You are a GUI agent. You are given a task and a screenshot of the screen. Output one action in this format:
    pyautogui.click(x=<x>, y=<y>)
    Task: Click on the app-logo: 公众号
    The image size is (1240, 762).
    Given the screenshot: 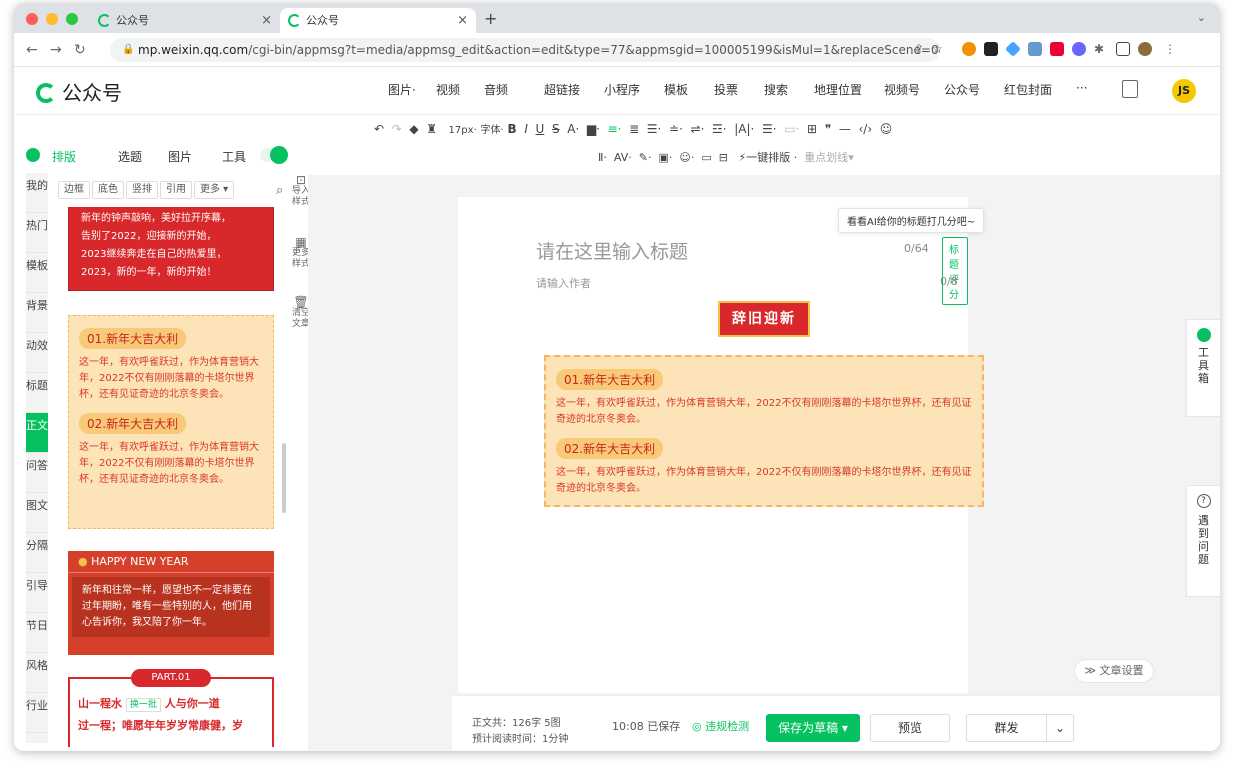 What is the action you would take?
    pyautogui.click(x=79, y=91)
    